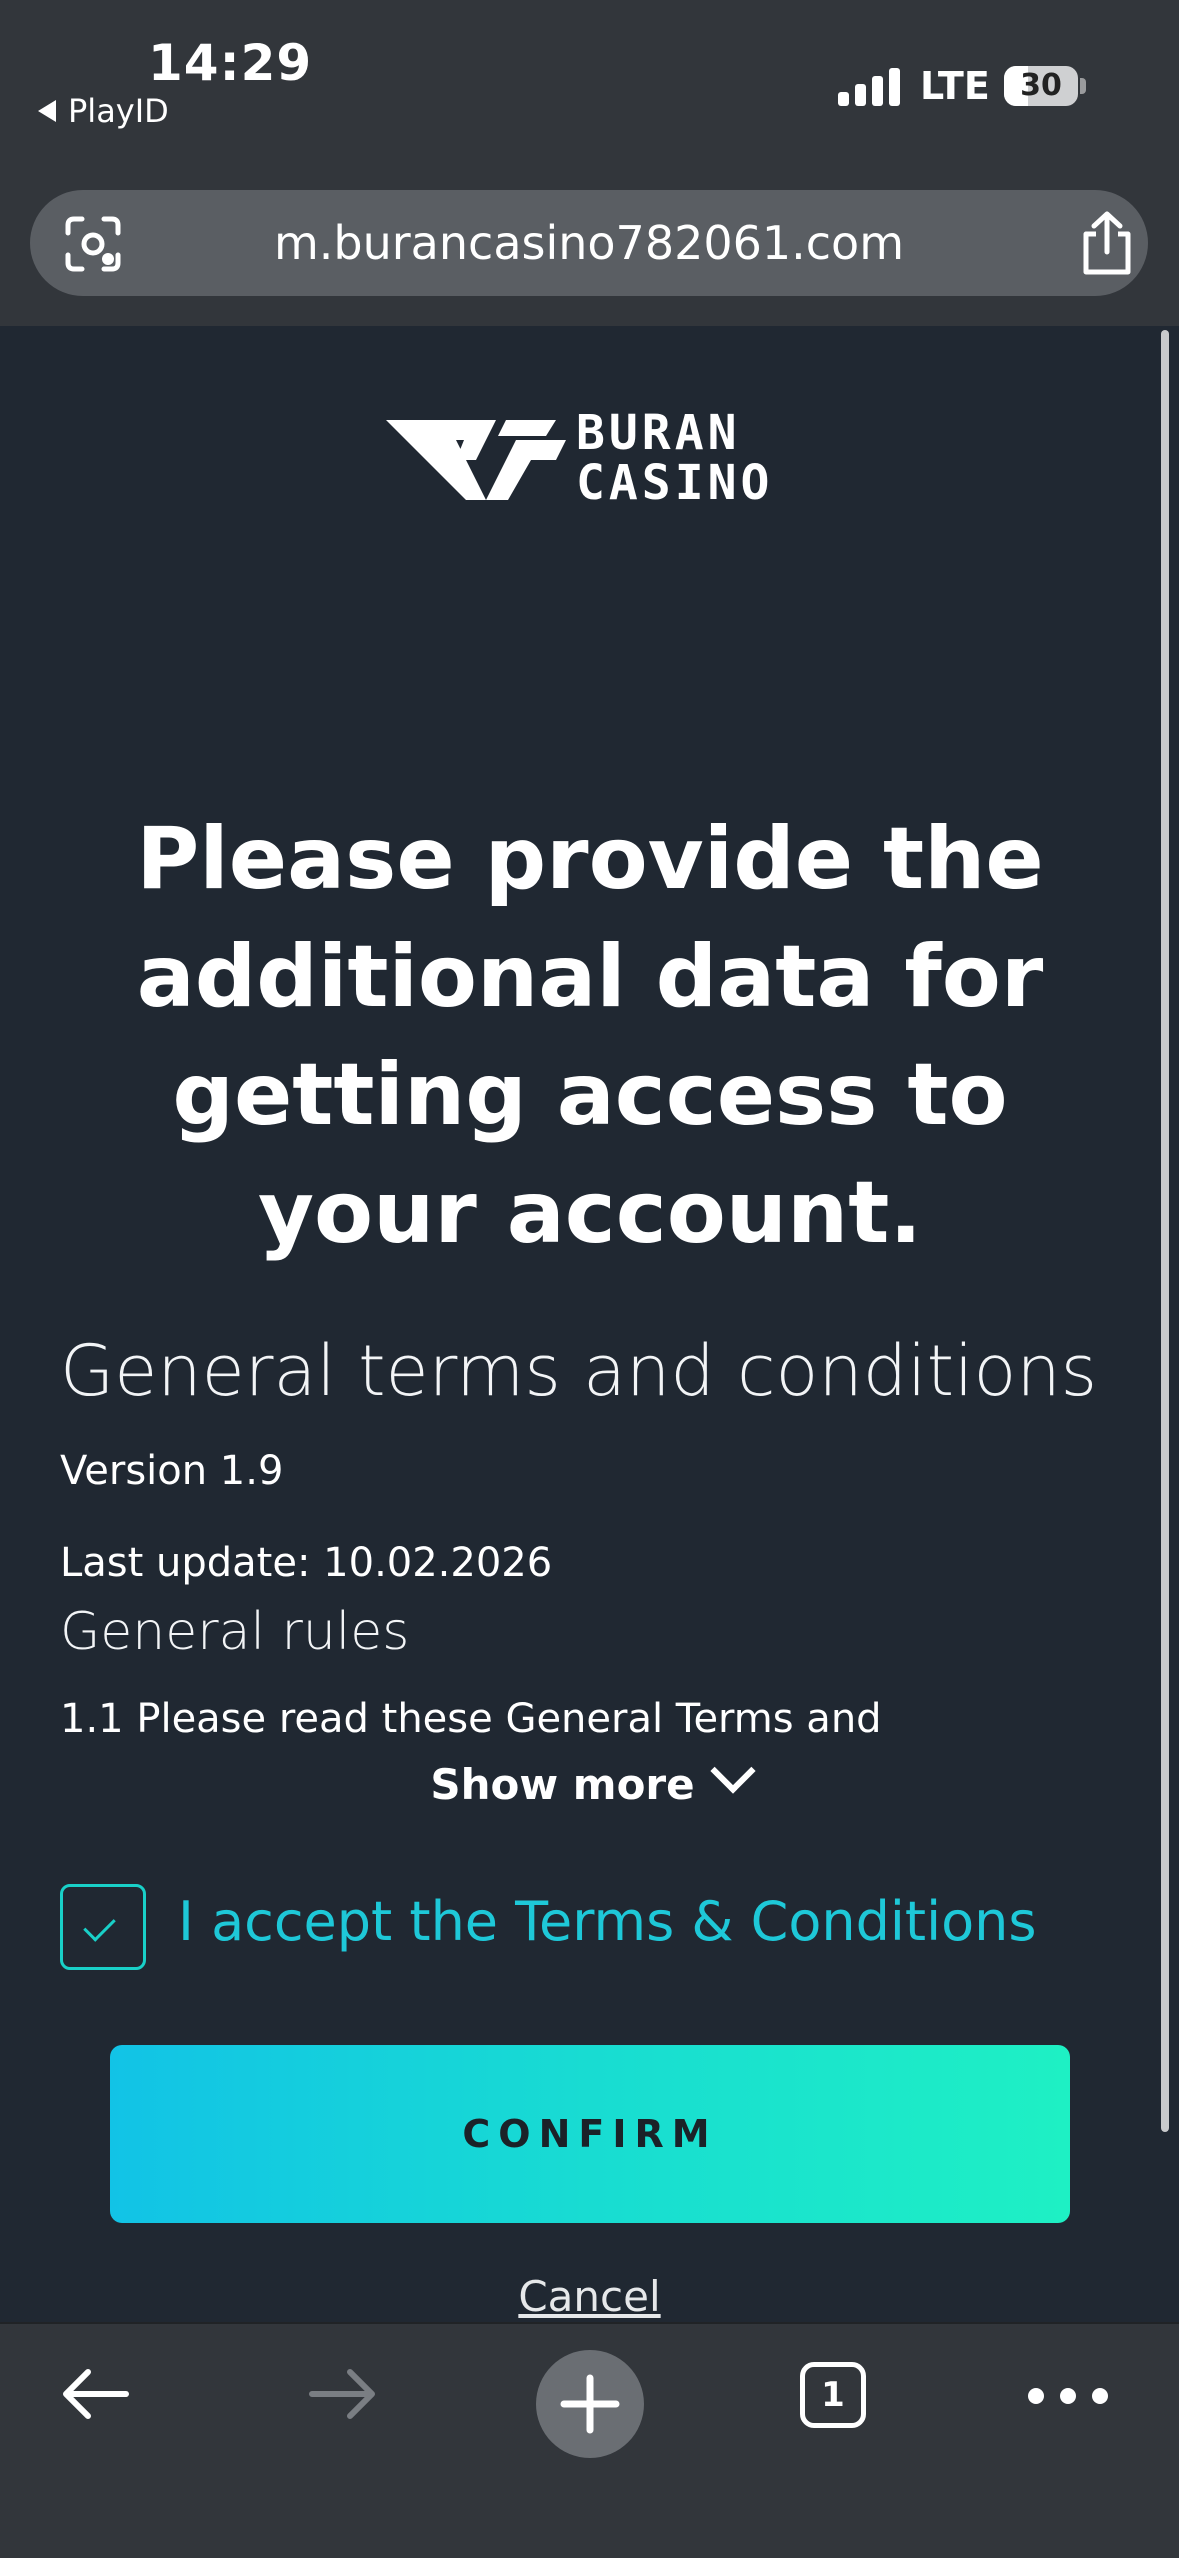 This screenshot has width=1179, height=2558. I want to click on show-more-label: Show more, so click(562, 1784).